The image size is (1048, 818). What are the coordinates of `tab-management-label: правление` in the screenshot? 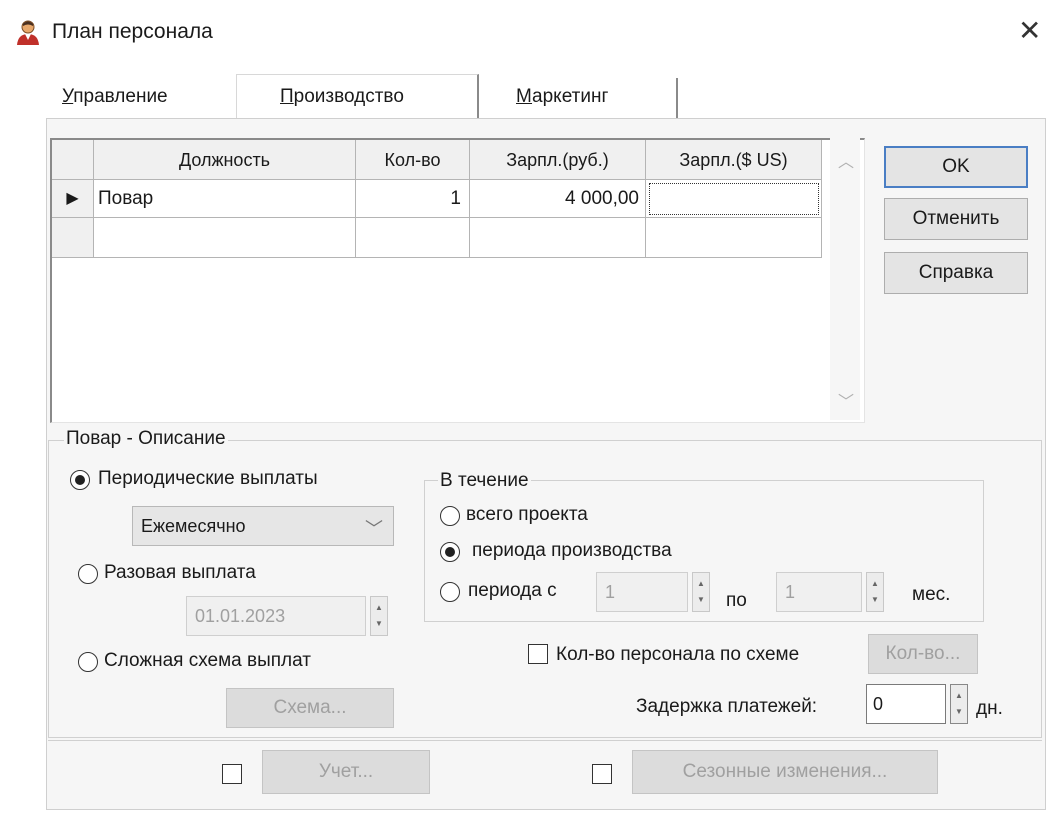 It's located at (120, 96).